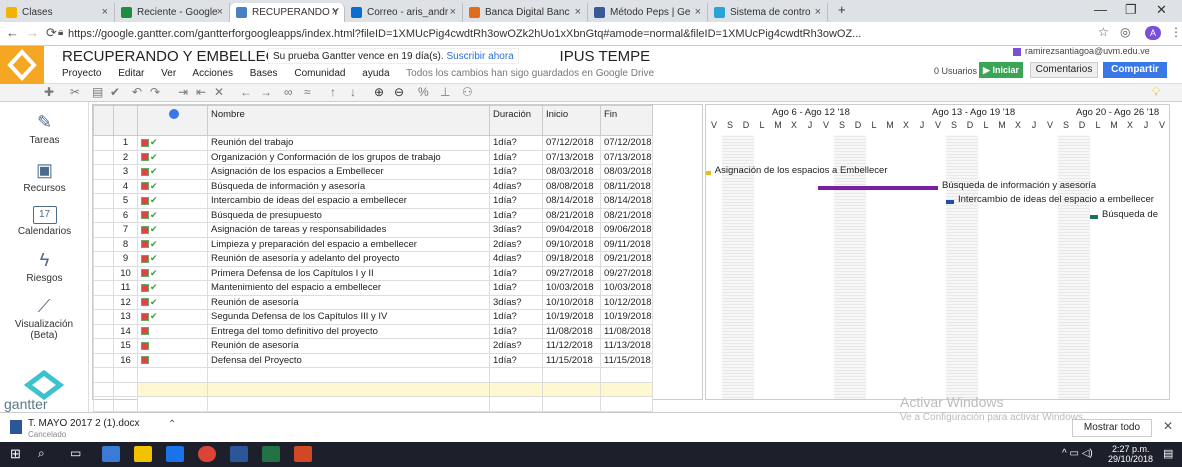 The image size is (1182, 467). Describe the element at coordinates (626, 201) in the screenshot. I see `task-finish: 08/14/2018` at that location.